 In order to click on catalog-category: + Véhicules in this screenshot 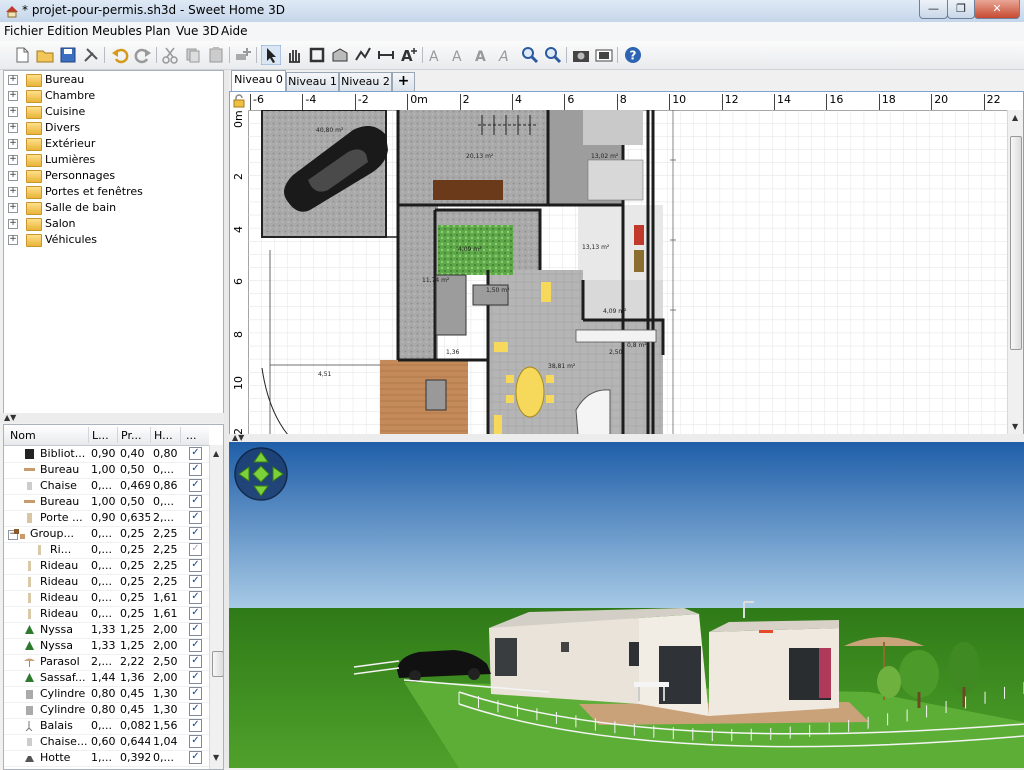, I will do `click(113, 240)`.